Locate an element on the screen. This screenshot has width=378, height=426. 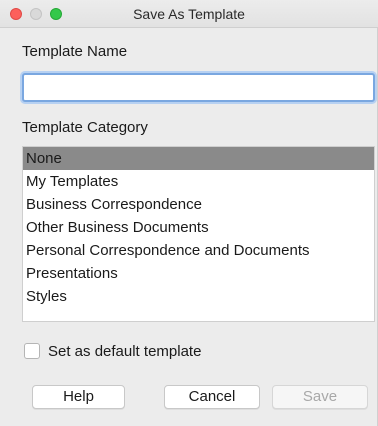
category-item-presentations: Presentations is located at coordinates (198, 273).